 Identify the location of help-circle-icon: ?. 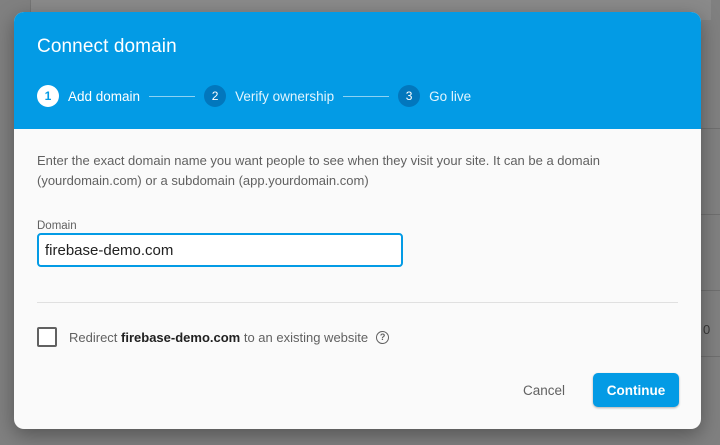
(383, 337).